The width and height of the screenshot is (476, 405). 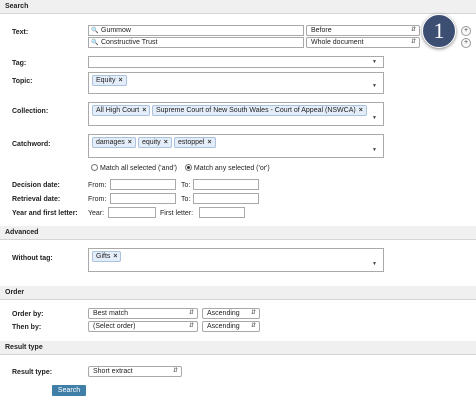 I want to click on text-scope-select-2: Whole document ⇵, so click(x=363, y=42).